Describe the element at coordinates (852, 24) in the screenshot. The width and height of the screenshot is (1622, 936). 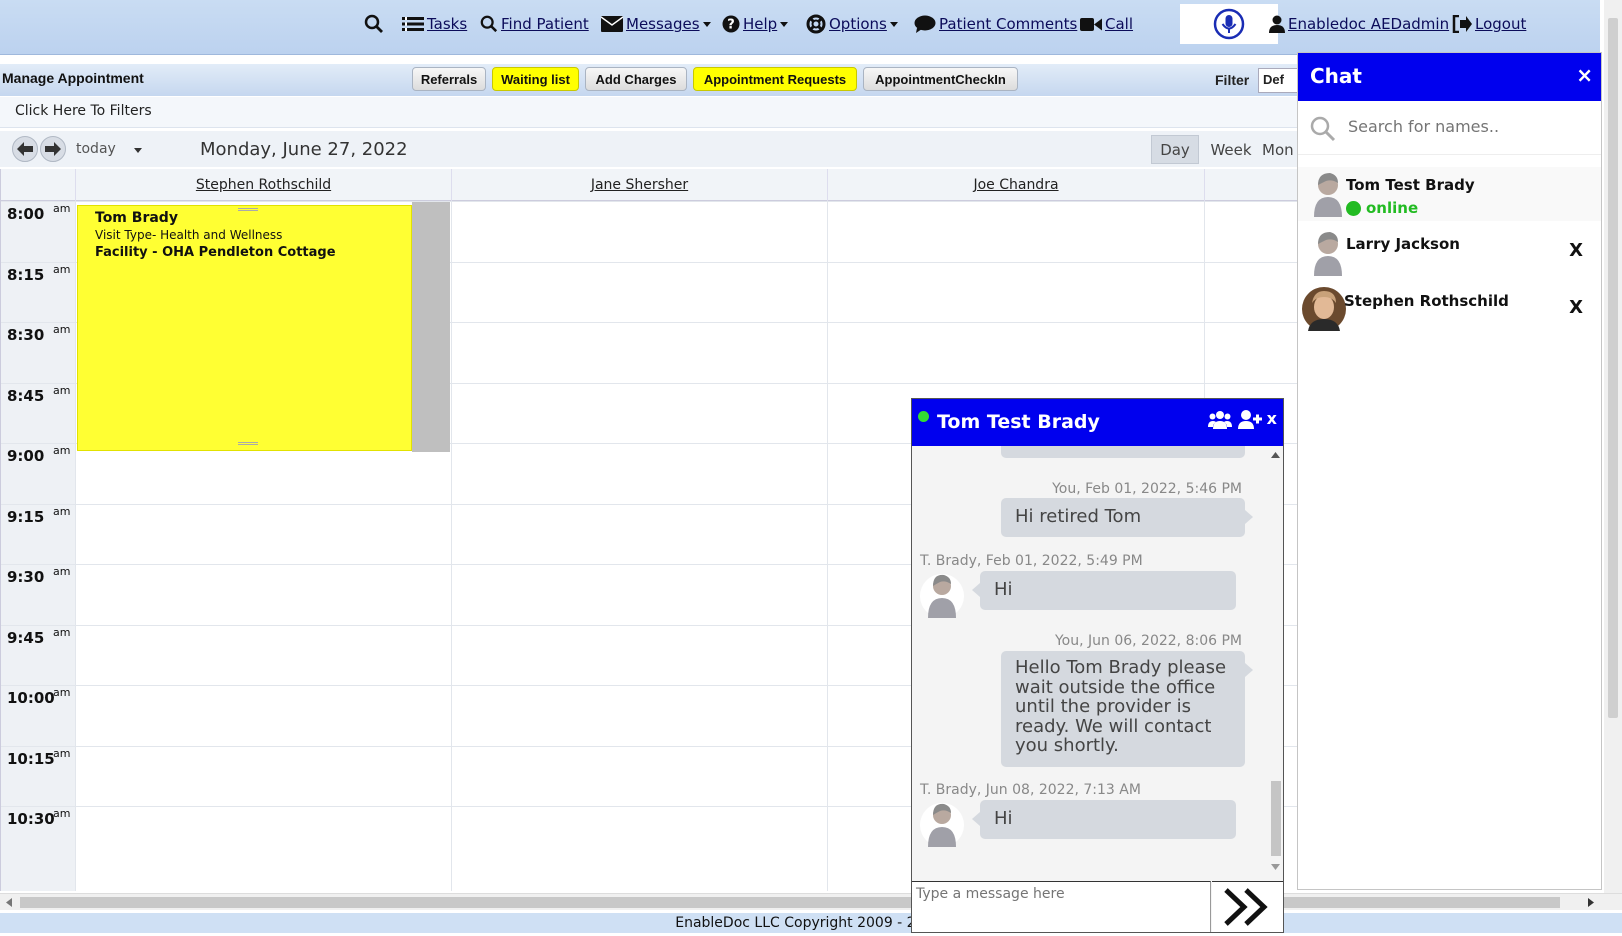
I see `options-nav-menu: Options` at that location.